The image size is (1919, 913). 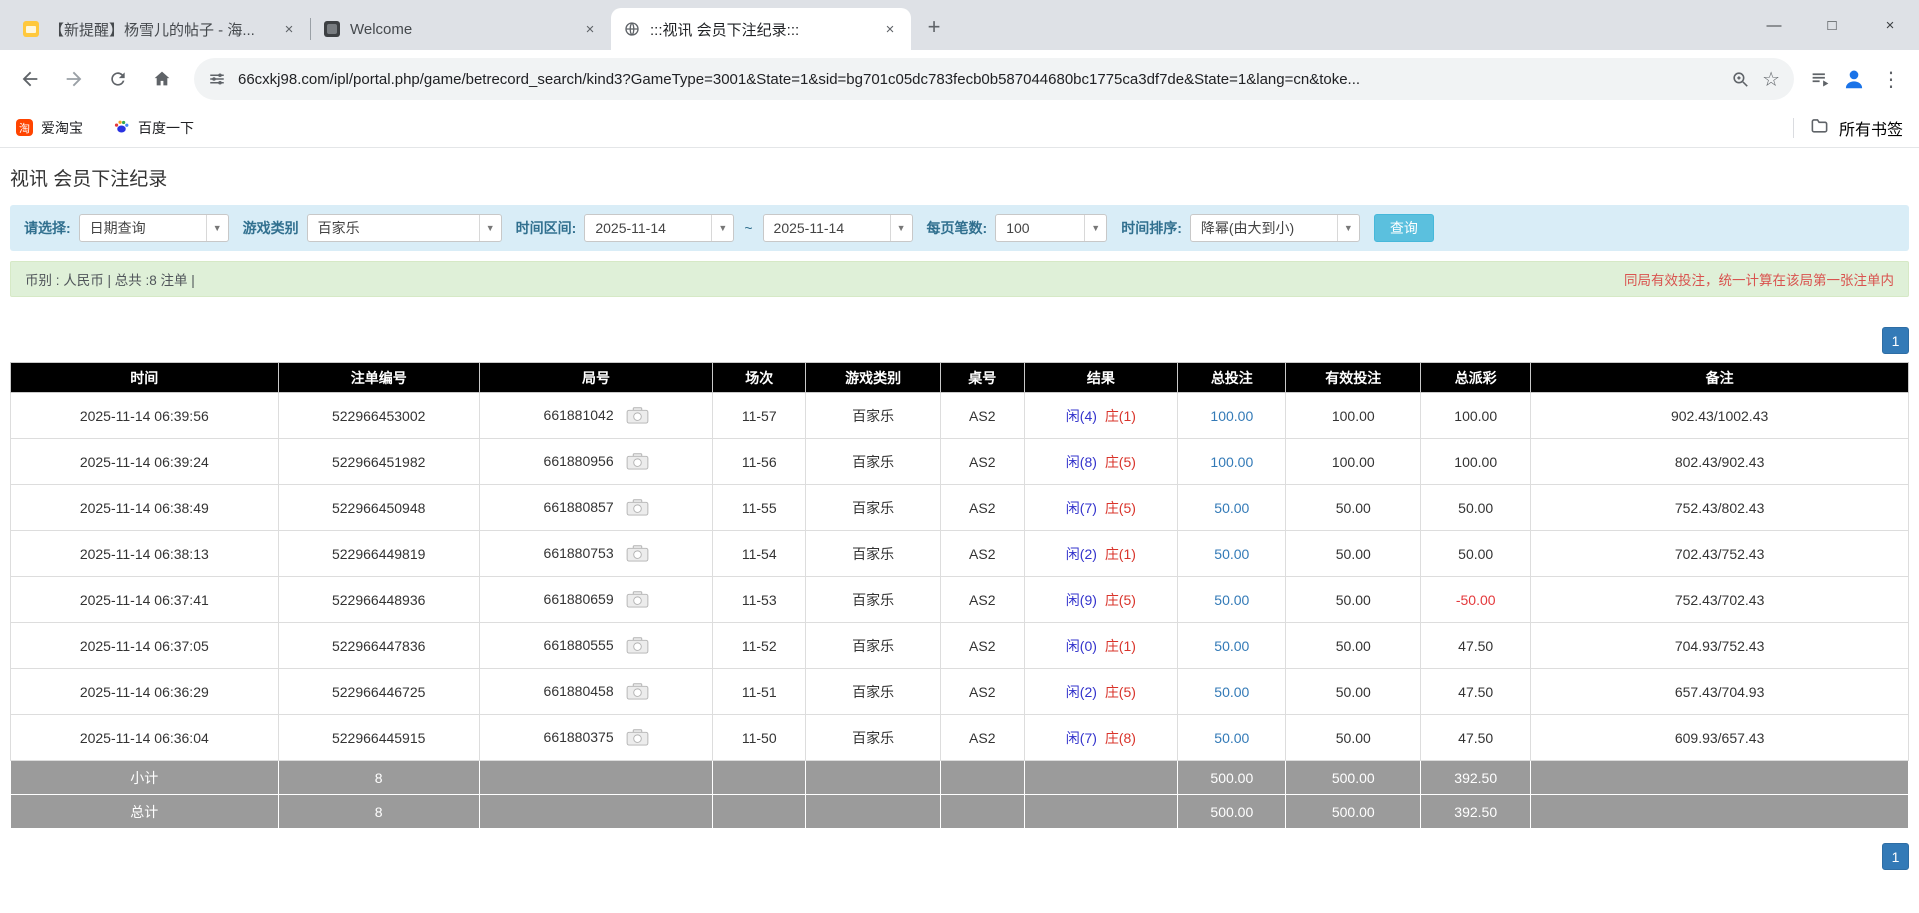 What do you see at coordinates (596, 507) in the screenshot?
I see `cell-round-id: 661880857` at bounding box center [596, 507].